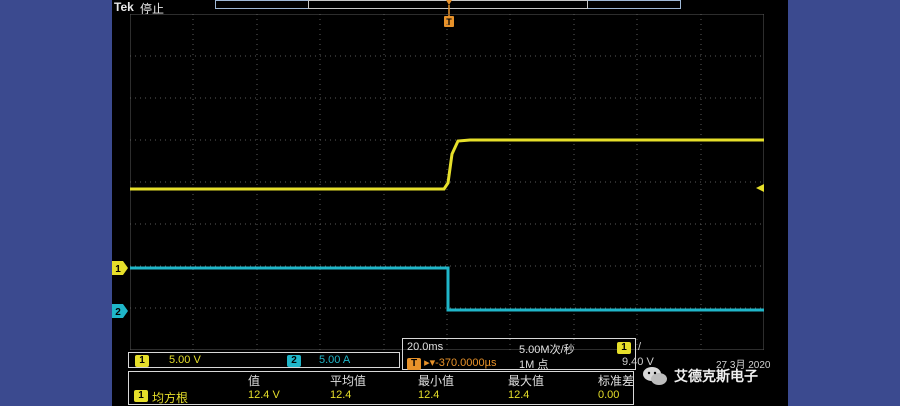 This screenshot has height=406, width=900. Describe the element at coordinates (436, 381) in the screenshot. I see `measurement-header-min: 最小值` at that location.